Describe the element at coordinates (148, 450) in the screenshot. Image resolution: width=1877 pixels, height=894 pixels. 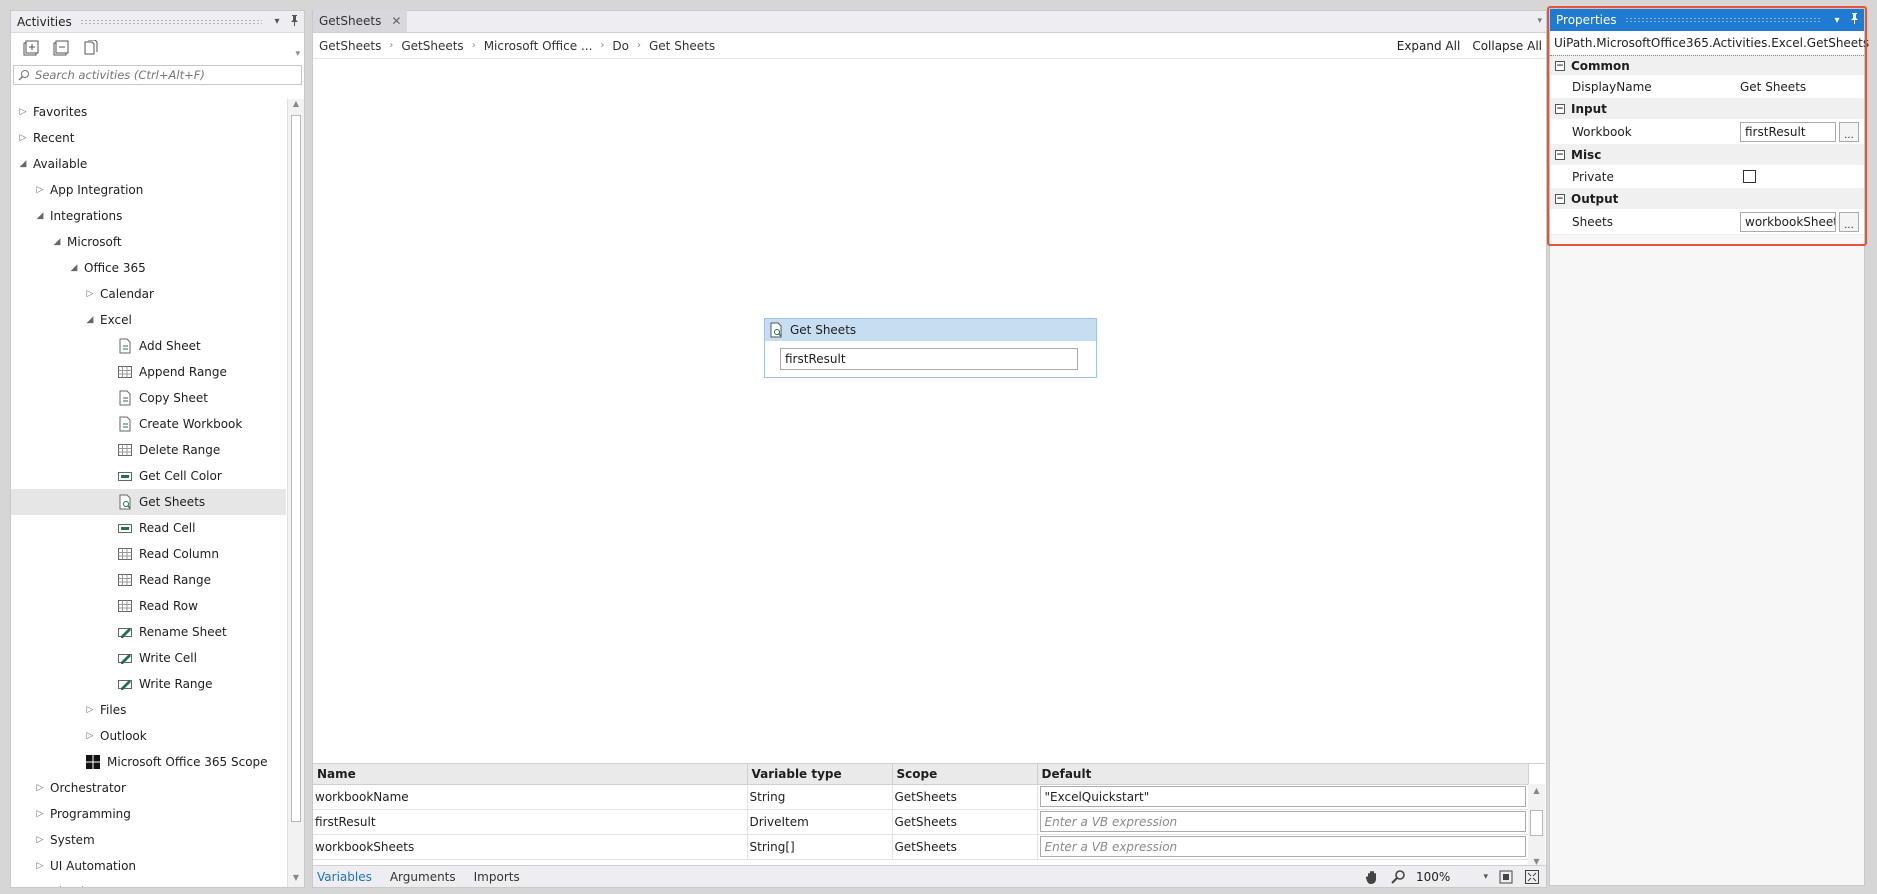
I see `tree-item: Delete Range` at that location.